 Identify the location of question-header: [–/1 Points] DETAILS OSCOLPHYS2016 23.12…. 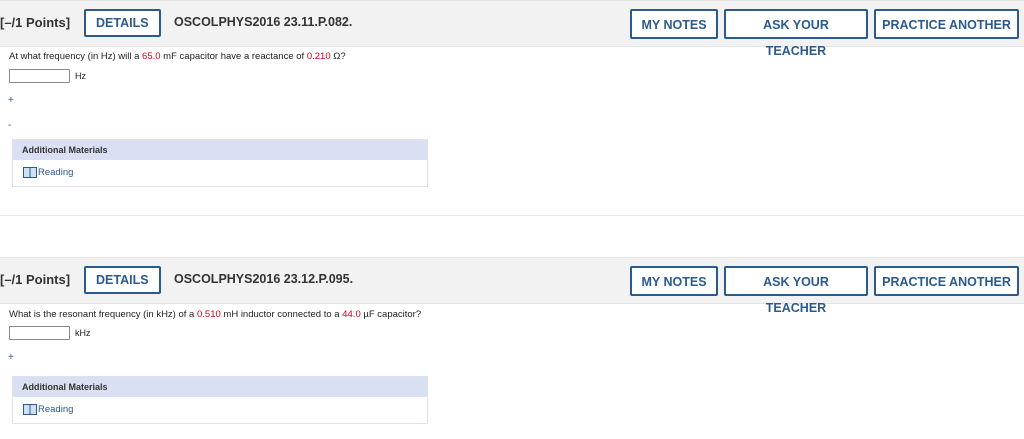
(512, 286).